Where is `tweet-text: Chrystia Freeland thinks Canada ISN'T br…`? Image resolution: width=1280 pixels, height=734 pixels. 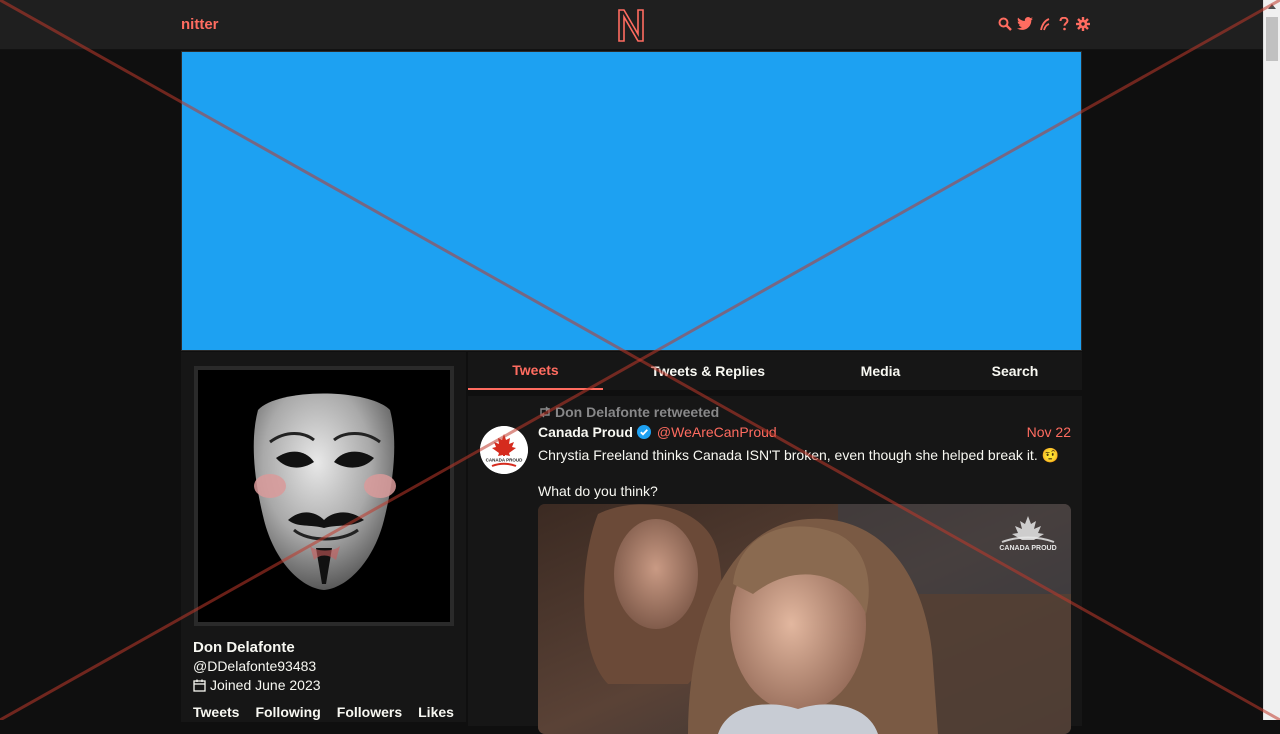 tweet-text: Chrystia Freeland thinks Canada ISN'T br… is located at coordinates (805, 473).